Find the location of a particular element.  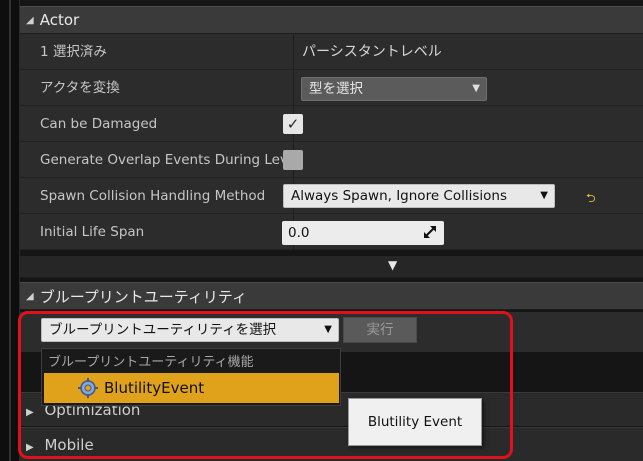

property-row-convert-actor: アクタを変換 型を選択 ▼ is located at coordinates (331, 88).